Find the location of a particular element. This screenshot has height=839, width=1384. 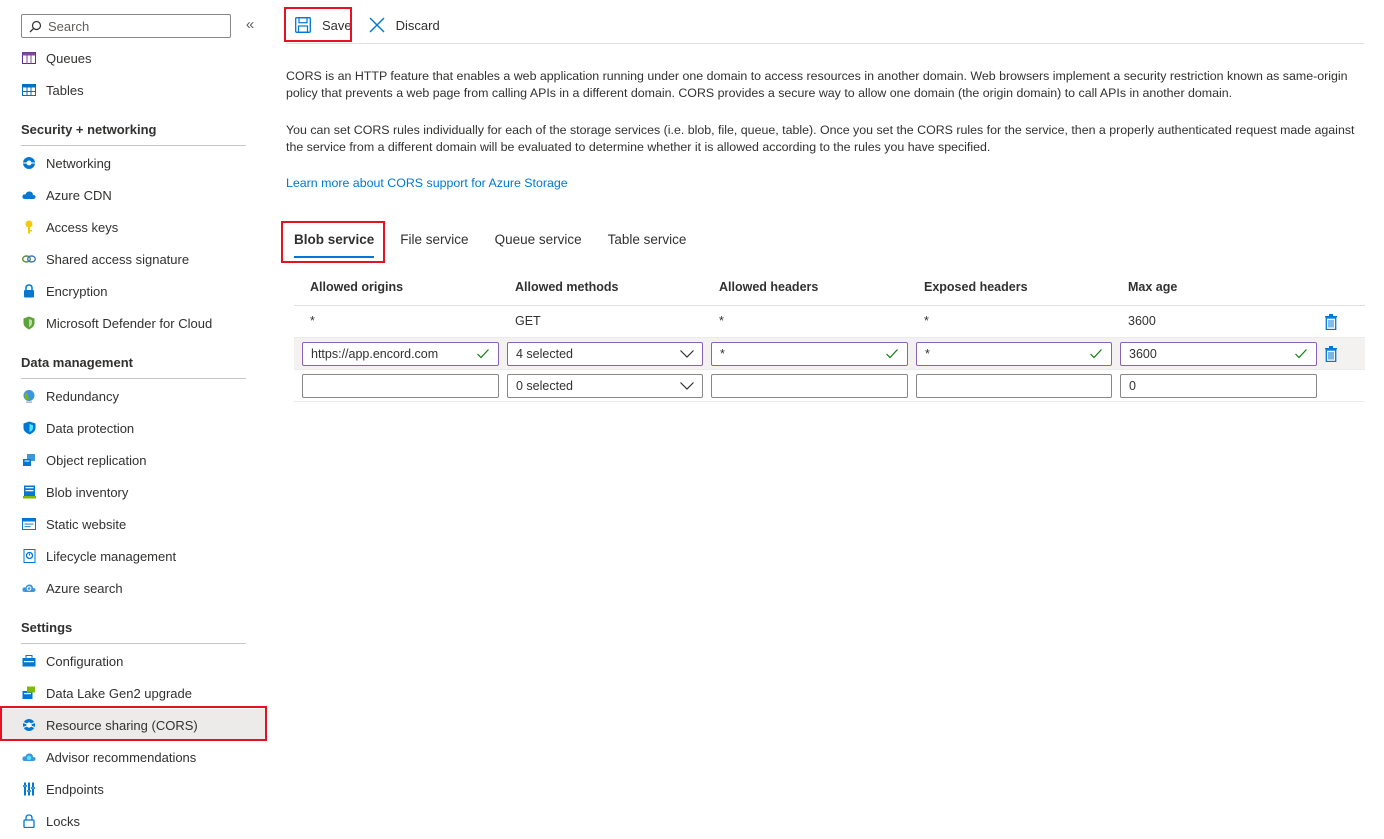

header-exposed-headers: Exposed headers is located at coordinates (976, 287).